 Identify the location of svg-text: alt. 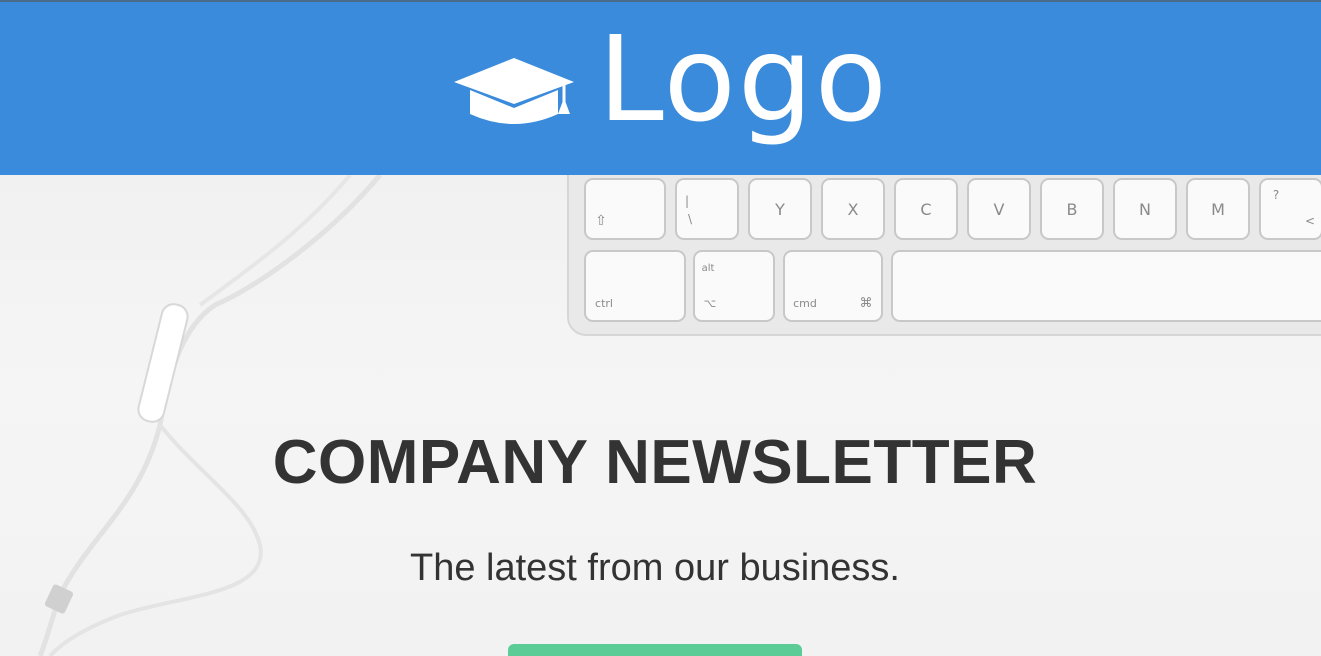
(708, 268).